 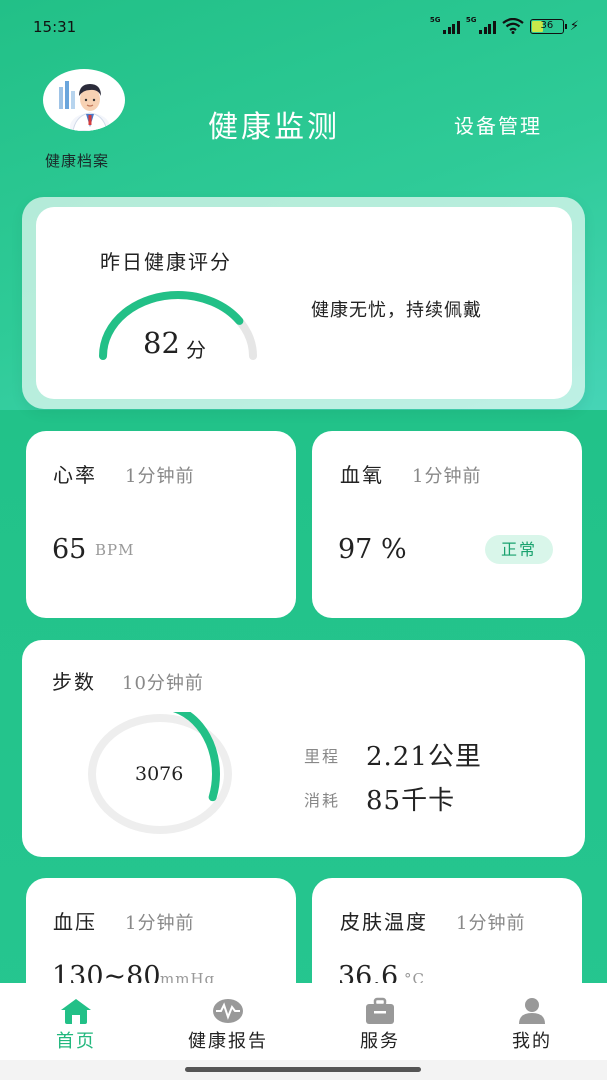 I want to click on status-bar: 15:31 5G 5G 36 ⚡, so click(x=303, y=28).